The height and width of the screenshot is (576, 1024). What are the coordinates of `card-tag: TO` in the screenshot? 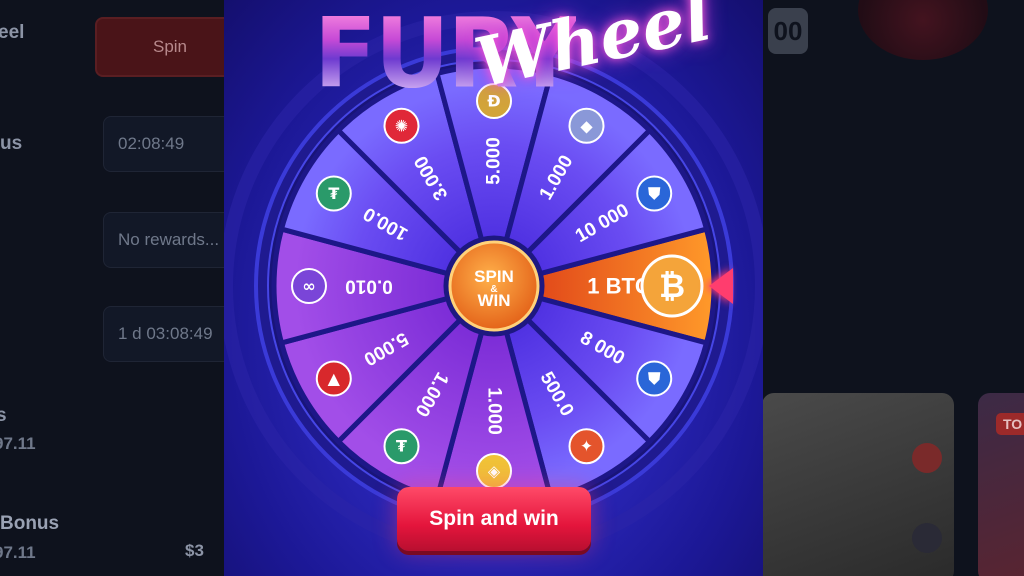 It's located at (1010, 424).